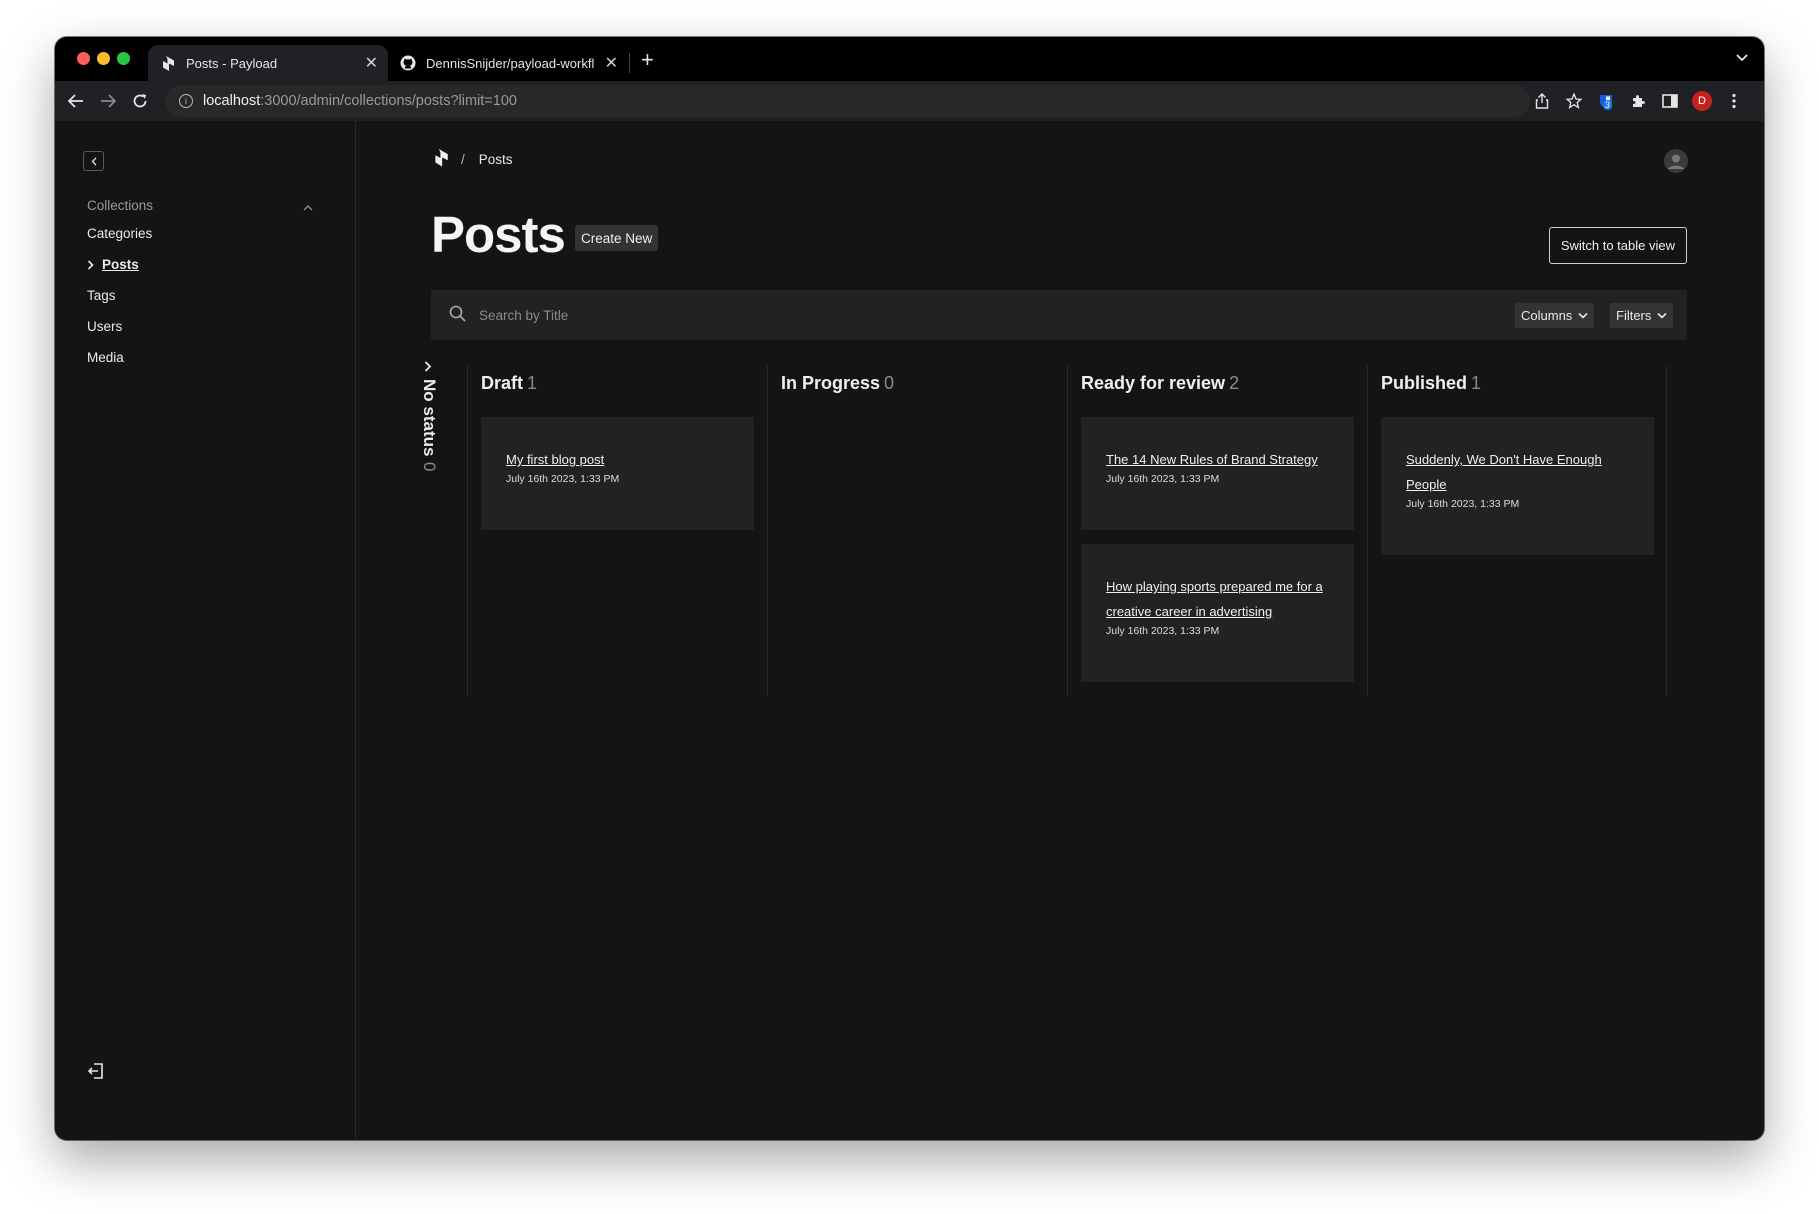 This screenshot has height=1214, width=1819. Describe the element at coordinates (123, 58) in the screenshot. I see `maximize-window-button` at that location.